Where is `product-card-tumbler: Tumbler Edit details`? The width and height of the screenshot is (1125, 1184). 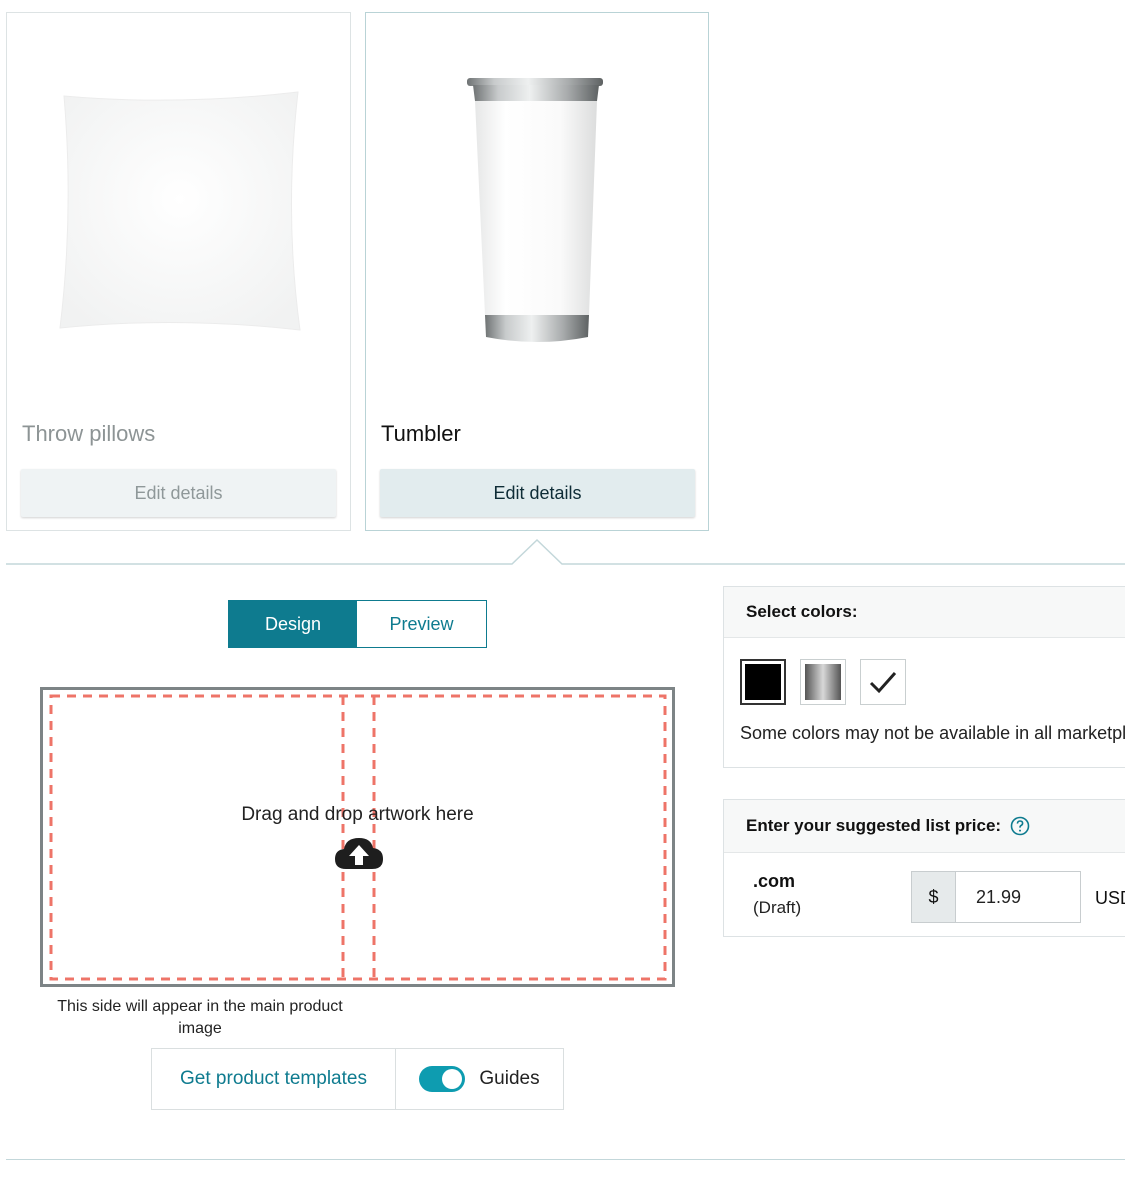
product-card-tumbler: Tumbler Edit details is located at coordinates (537, 271).